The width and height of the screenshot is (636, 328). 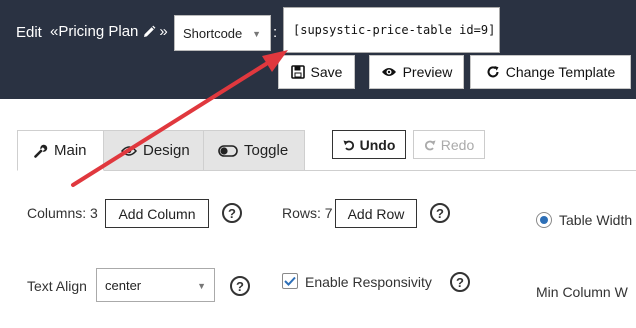 I want to click on save-button: Save, so click(x=316, y=72).